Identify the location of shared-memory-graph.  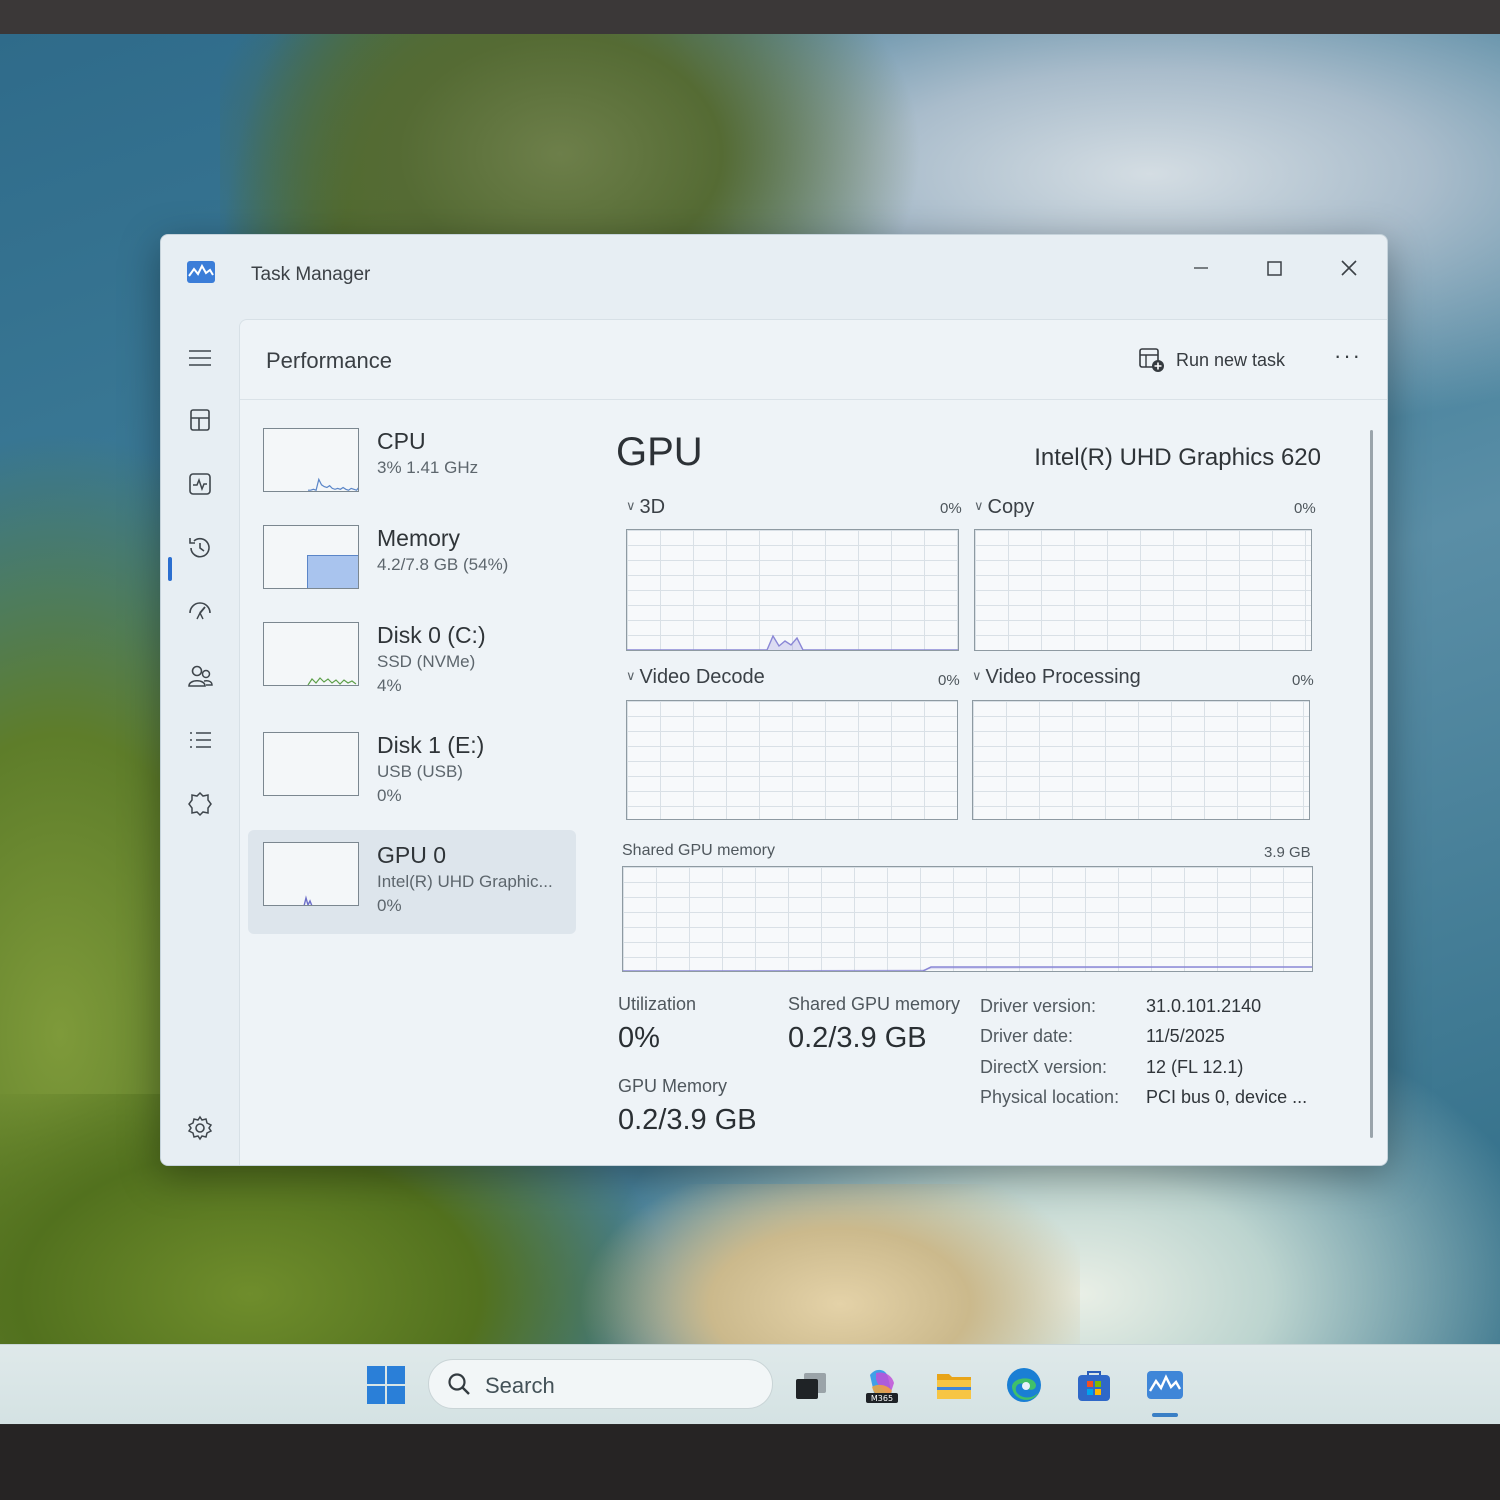
(967, 919).